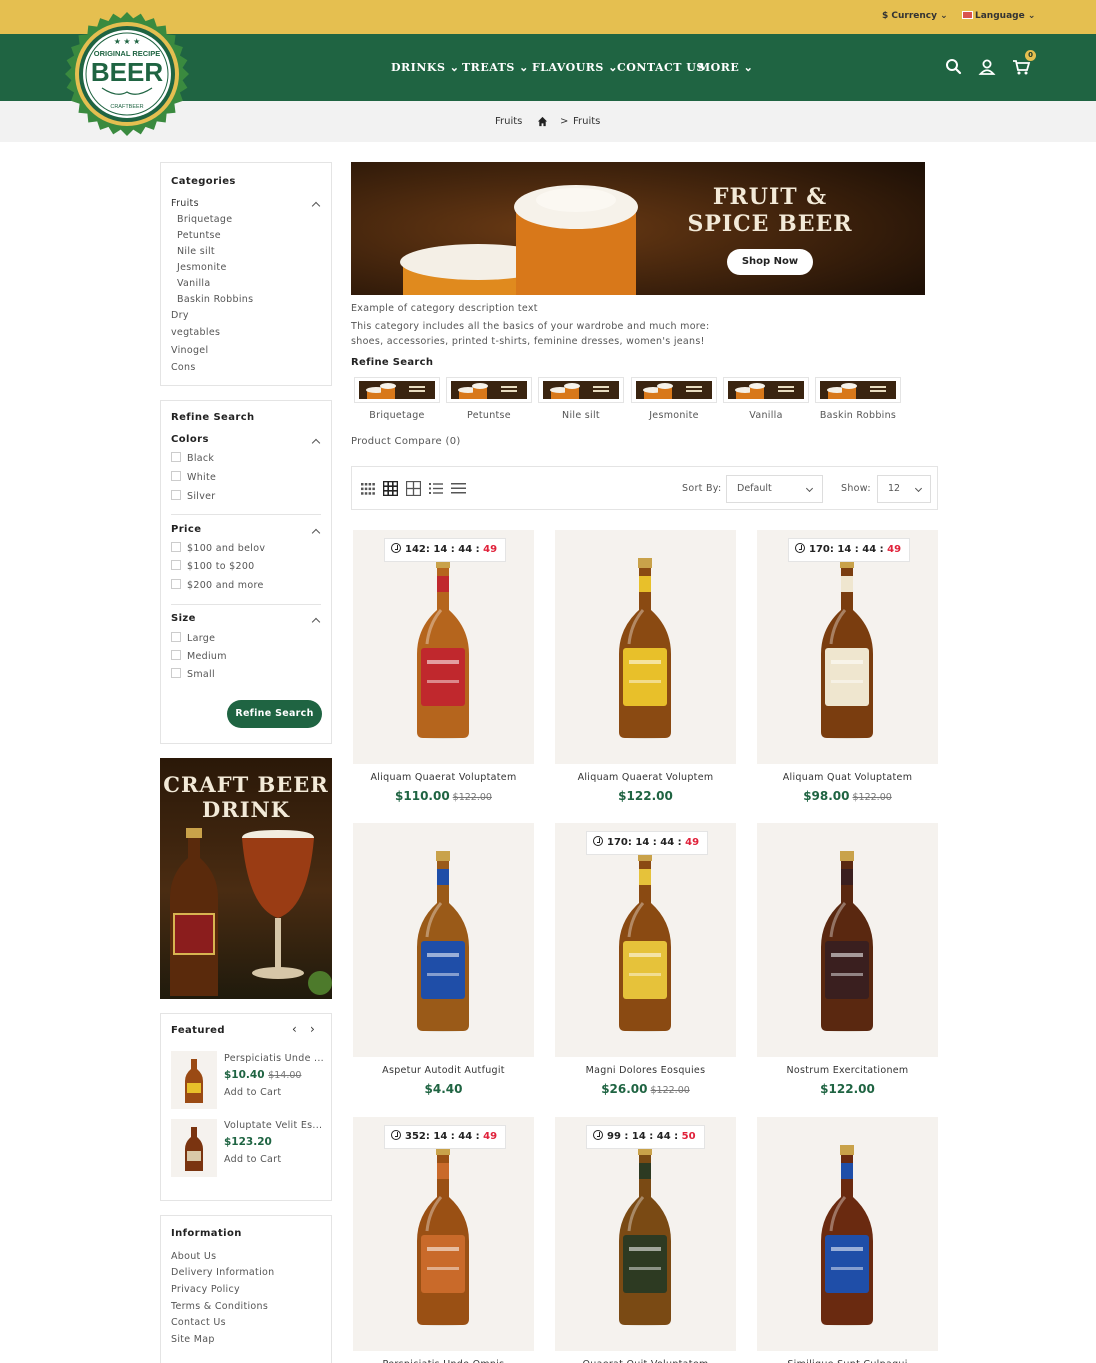 This screenshot has width=1096, height=1363. What do you see at coordinates (413, 488) in the screenshot?
I see `grid-2-view-icon` at bounding box center [413, 488].